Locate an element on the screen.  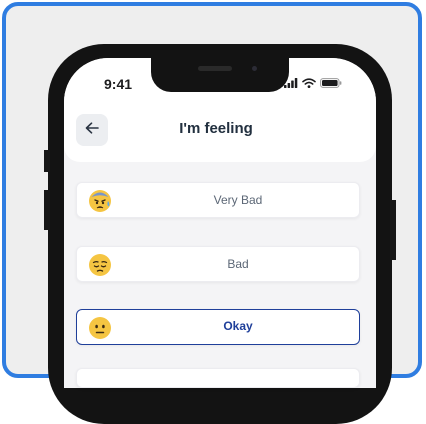
back-button is located at coordinates (92, 130).